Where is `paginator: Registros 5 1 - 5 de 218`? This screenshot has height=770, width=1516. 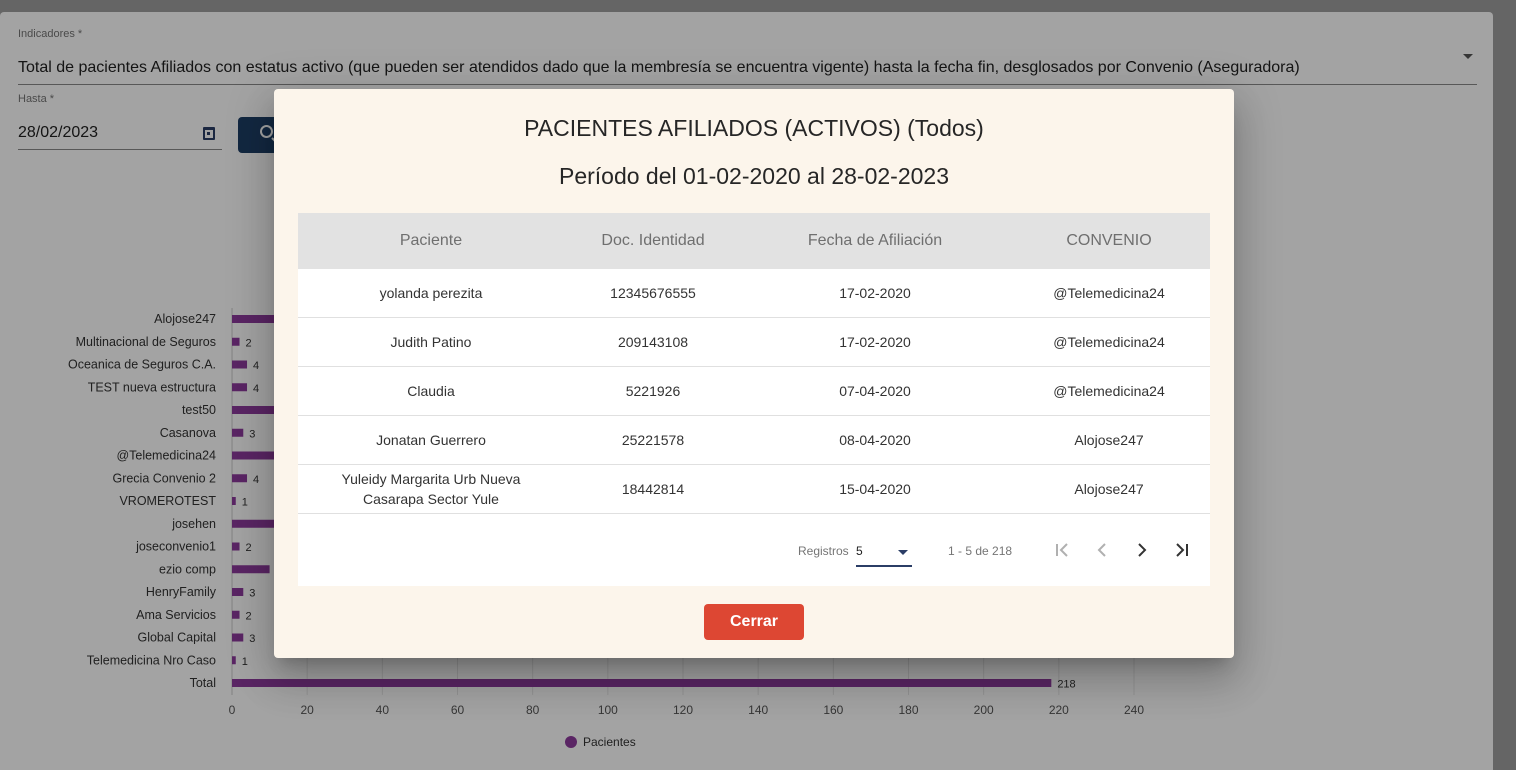 paginator: Registros 5 1 - 5 de 218 is located at coordinates (754, 550).